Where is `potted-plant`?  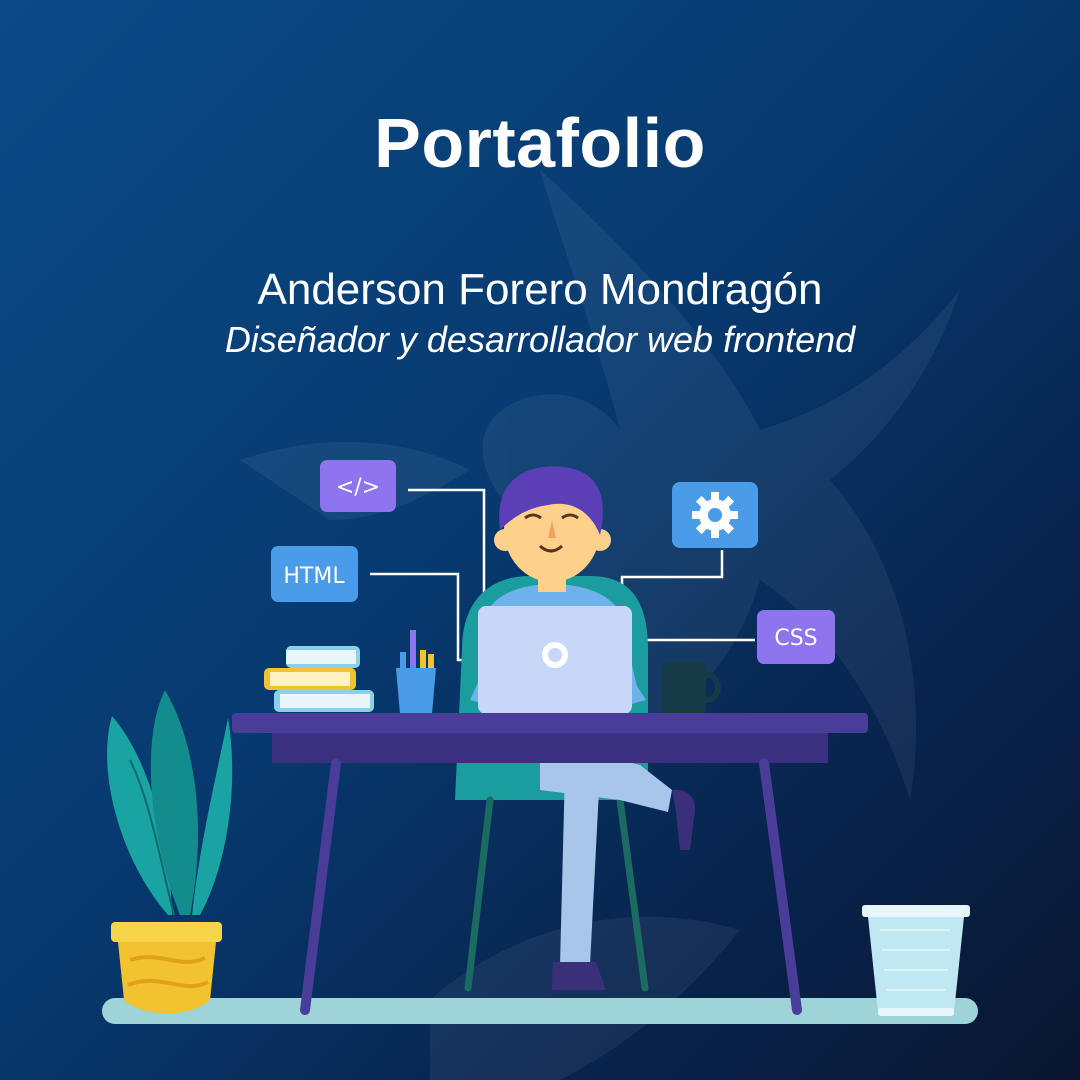 potted-plant is located at coordinates (170, 852).